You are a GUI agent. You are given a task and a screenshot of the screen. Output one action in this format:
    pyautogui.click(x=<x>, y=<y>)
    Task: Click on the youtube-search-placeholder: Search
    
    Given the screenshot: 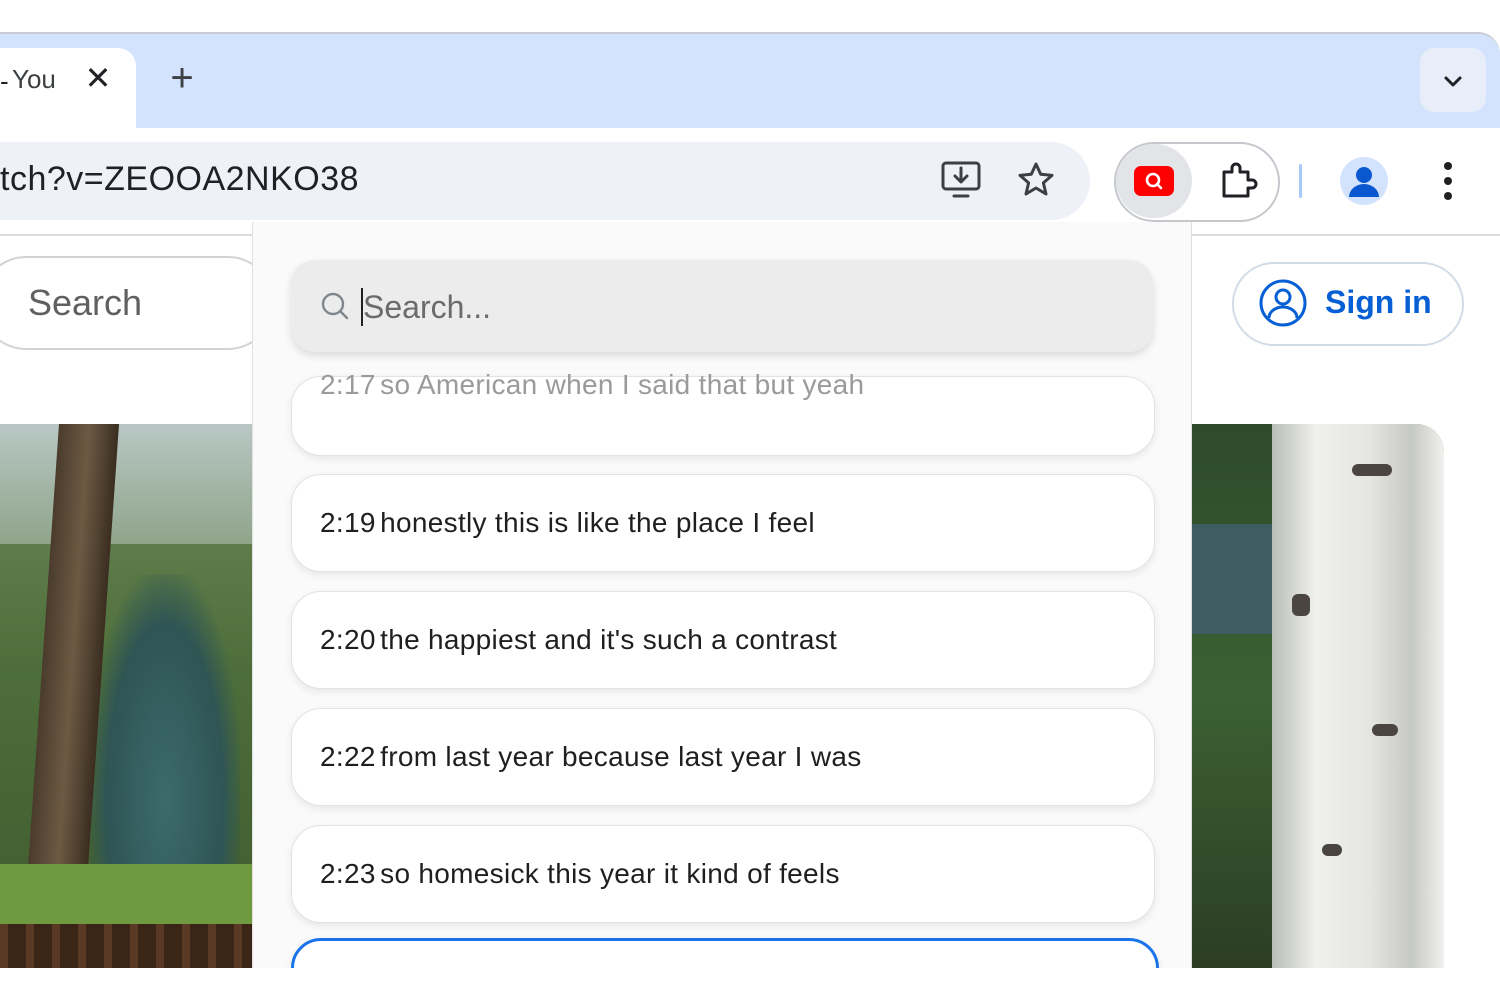 What is the action you would take?
    pyautogui.click(x=85, y=303)
    